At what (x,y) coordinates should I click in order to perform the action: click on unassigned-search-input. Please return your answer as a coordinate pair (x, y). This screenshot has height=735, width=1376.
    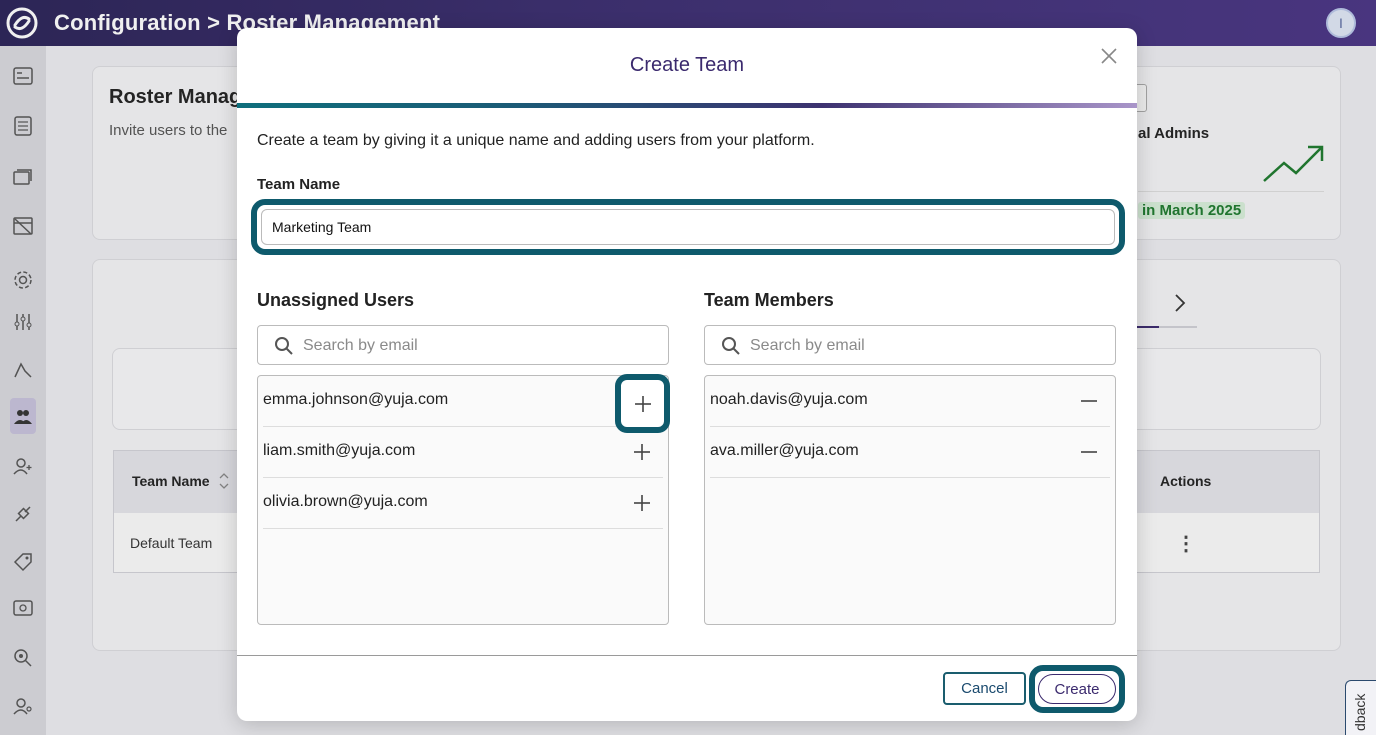
    Looking at the image, I should click on (478, 346).